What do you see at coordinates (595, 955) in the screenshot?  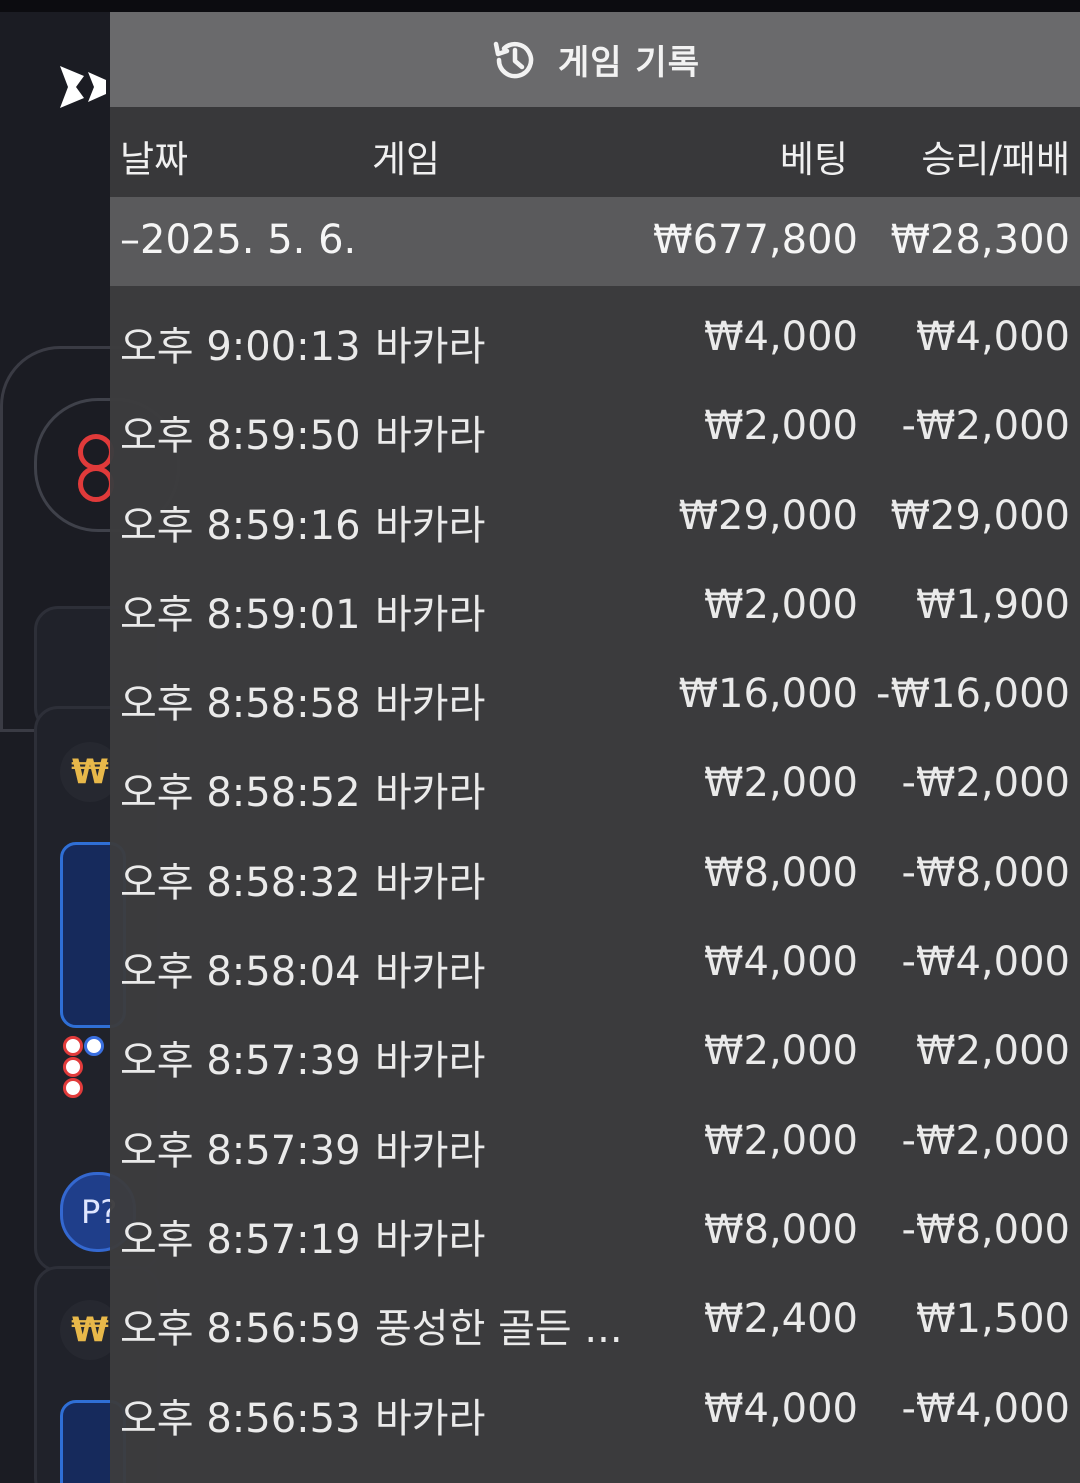 I see `history-row: 오후 8:58:04 바카라 ₩4,000 -₩4,000` at bounding box center [595, 955].